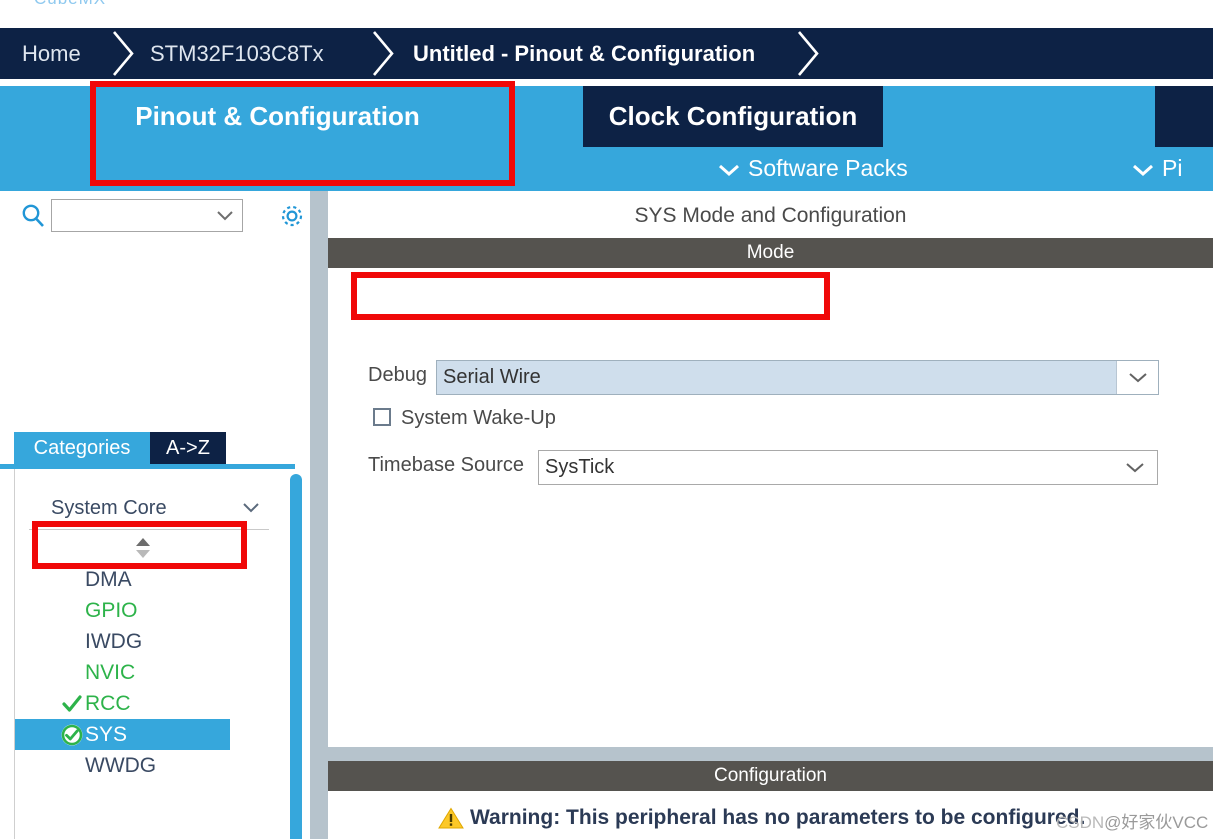 Image resolution: width=1213 pixels, height=839 pixels. I want to click on sidebar-item-dma: DMA, so click(140, 579).